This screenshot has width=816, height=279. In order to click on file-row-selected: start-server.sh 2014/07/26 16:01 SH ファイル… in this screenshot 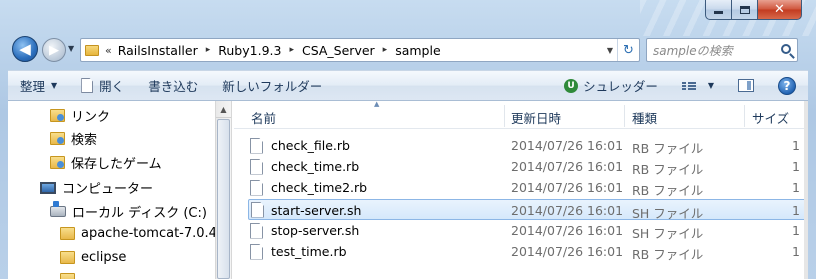, I will do `click(528, 210)`.